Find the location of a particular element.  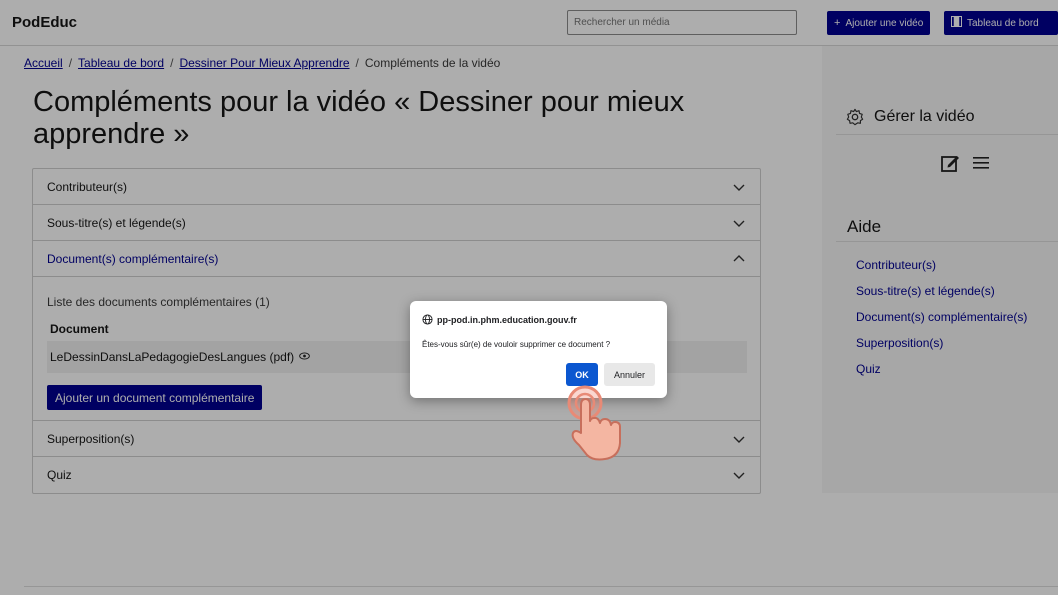

pointer-hand-icon is located at coordinates (594, 423).